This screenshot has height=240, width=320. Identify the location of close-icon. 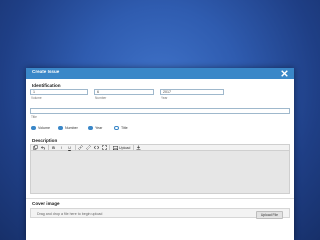
(284, 73).